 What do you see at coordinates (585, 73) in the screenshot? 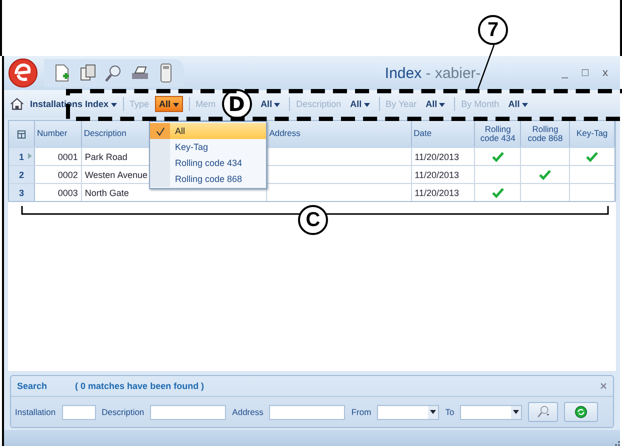
I see `window-control: □` at bounding box center [585, 73].